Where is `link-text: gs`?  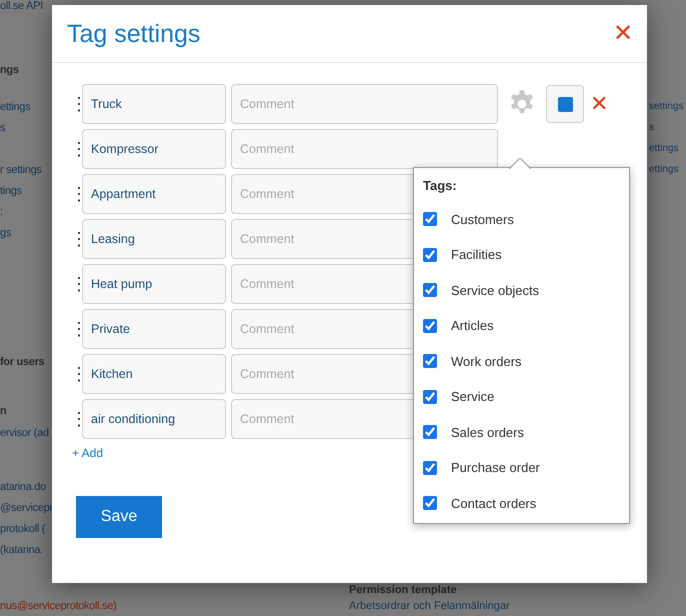
link-text: gs is located at coordinates (6, 233).